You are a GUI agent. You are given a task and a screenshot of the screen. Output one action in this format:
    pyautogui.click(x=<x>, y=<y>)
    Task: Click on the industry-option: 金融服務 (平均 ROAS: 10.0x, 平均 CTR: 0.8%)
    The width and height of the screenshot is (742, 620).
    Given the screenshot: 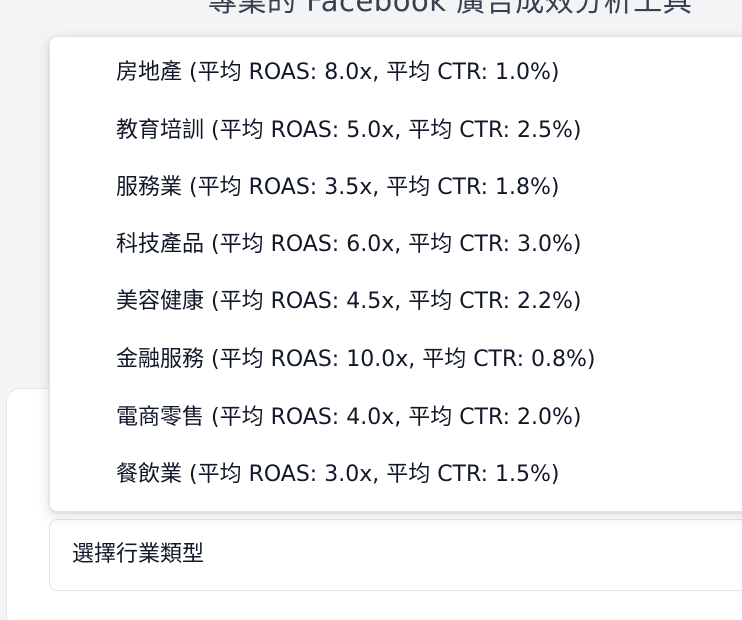 What is the action you would take?
    pyautogui.click(x=355, y=360)
    